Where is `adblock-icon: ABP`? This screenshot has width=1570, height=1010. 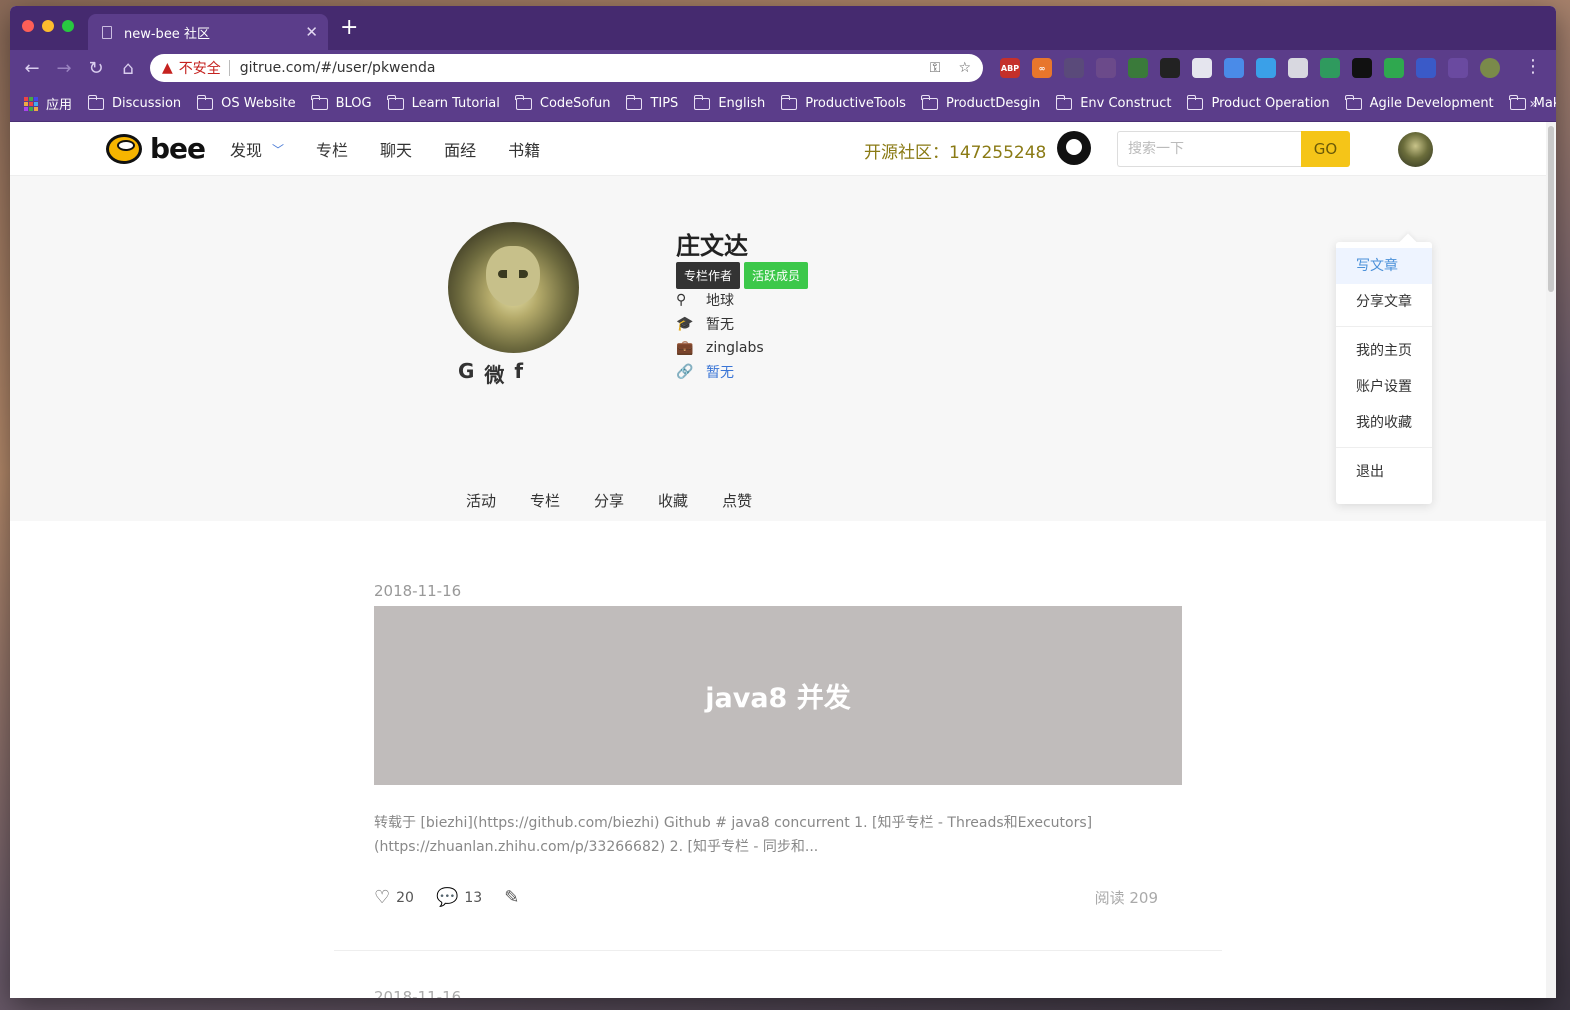
adblock-icon: ABP is located at coordinates (1010, 68).